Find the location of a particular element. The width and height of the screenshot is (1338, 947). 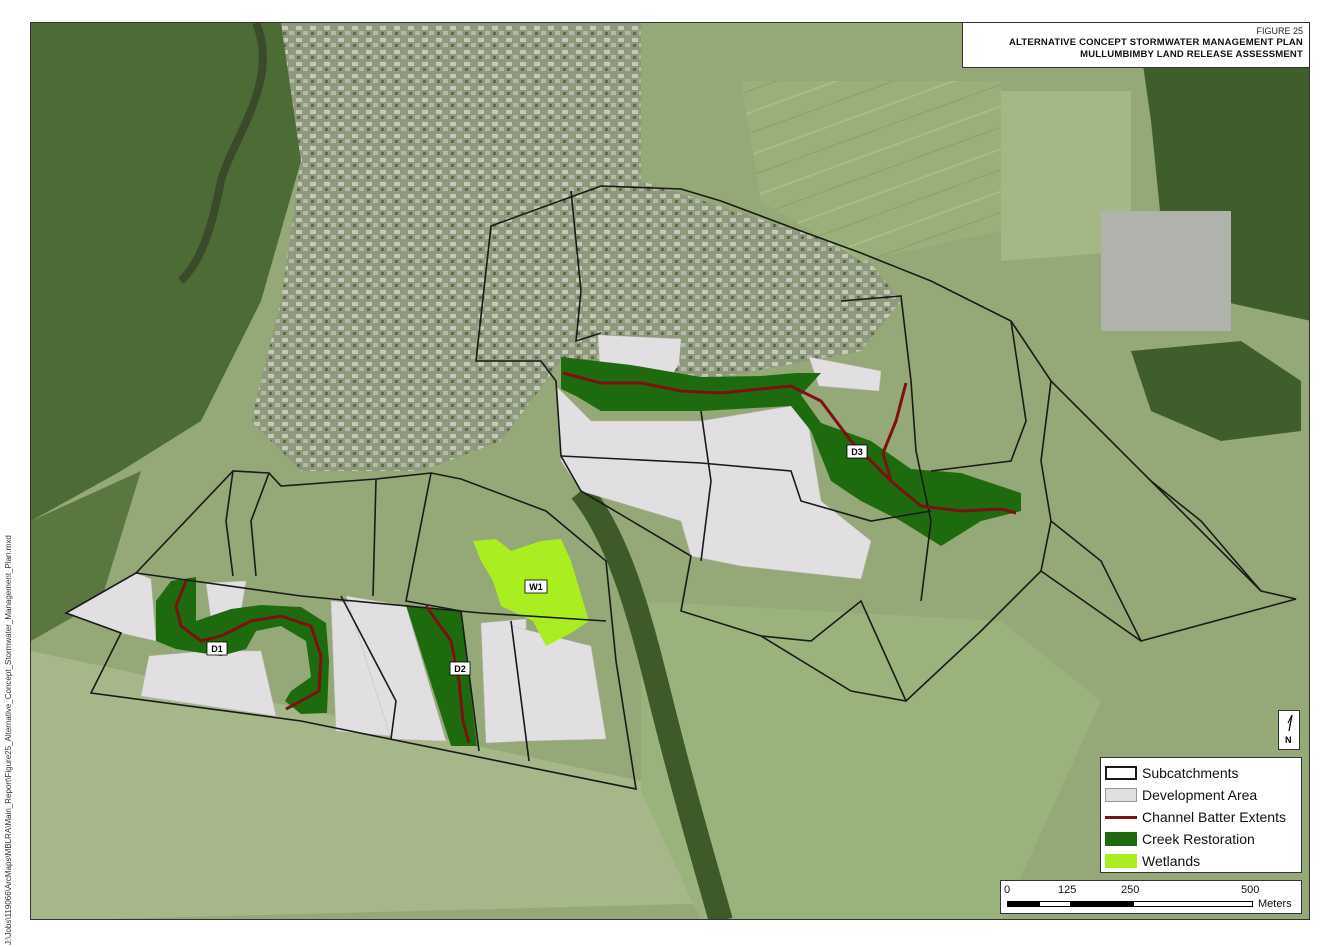

legend-label-channel-batter: Channel Batter Extents is located at coordinates (1214, 817).